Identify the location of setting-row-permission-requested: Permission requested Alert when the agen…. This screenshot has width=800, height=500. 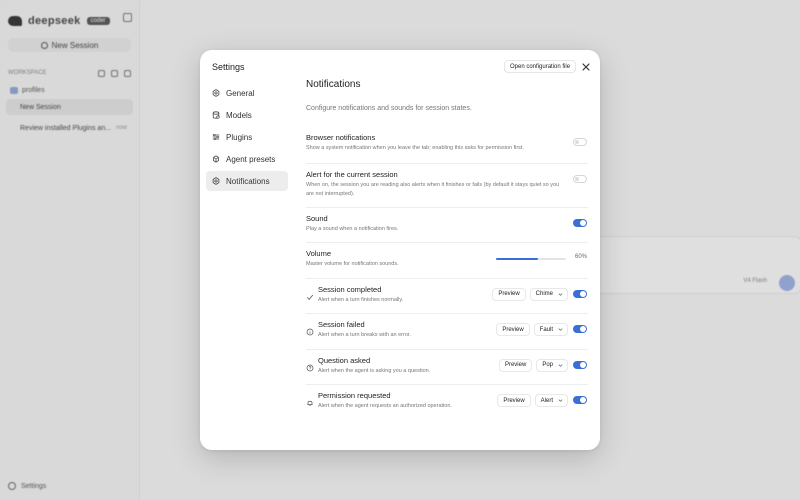
(447, 402).